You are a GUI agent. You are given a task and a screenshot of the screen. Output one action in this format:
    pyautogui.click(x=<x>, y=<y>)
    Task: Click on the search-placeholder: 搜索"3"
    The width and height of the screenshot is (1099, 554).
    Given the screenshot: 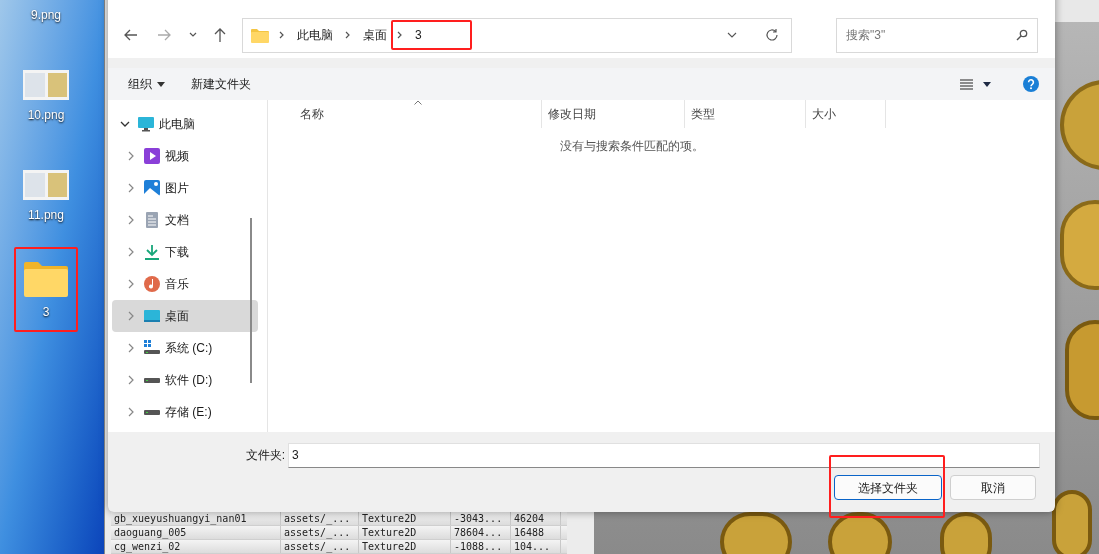 What is the action you would take?
    pyautogui.click(x=866, y=35)
    